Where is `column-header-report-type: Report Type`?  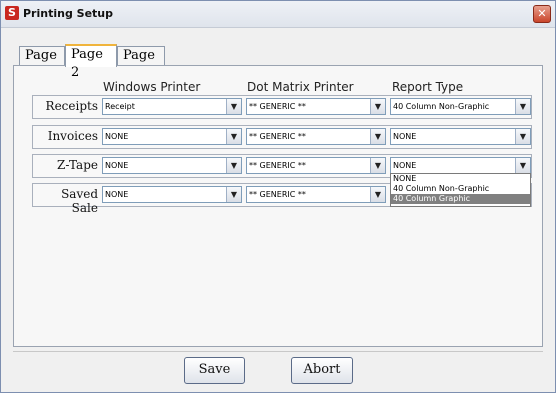 column-header-report-type: Report Type is located at coordinates (428, 87).